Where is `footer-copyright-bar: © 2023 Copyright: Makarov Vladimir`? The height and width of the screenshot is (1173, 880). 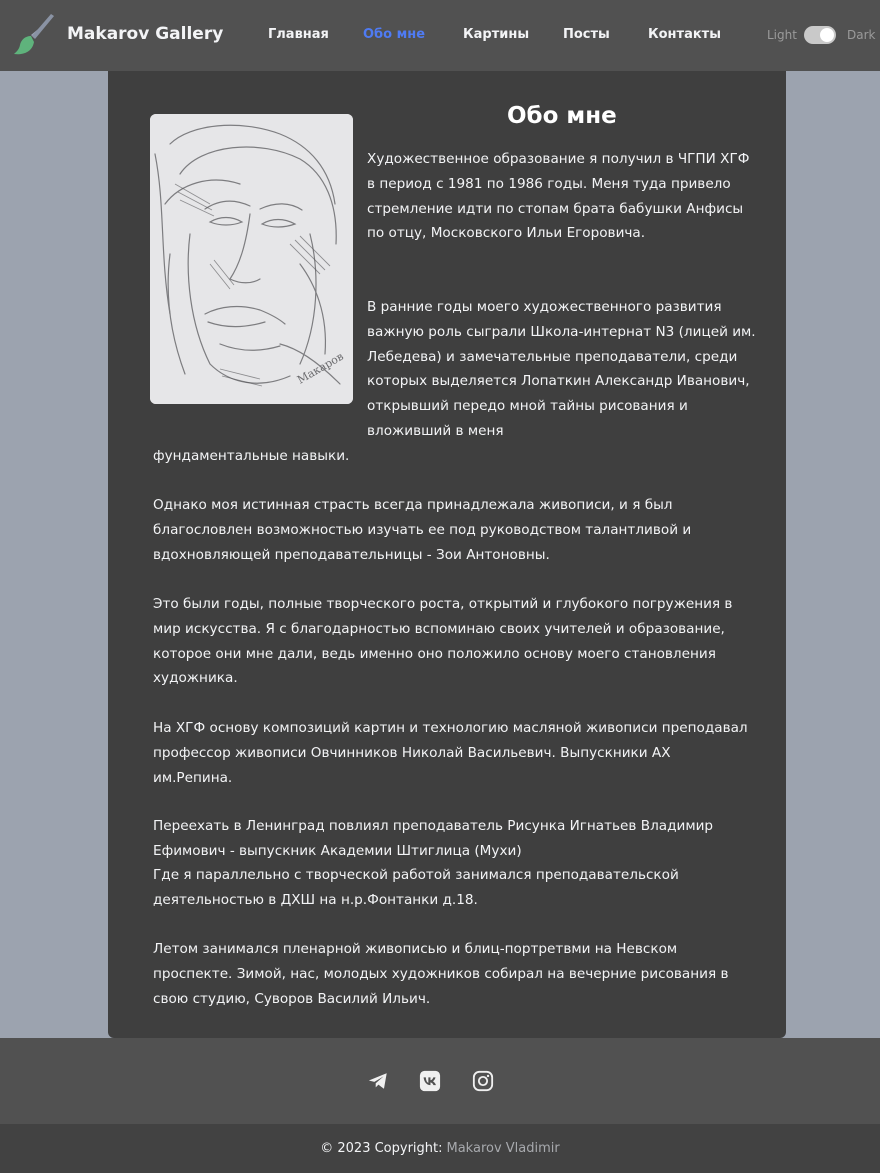
footer-copyright-bar: © 2023 Copyright: Makarov Vladimir is located at coordinates (440, 1148).